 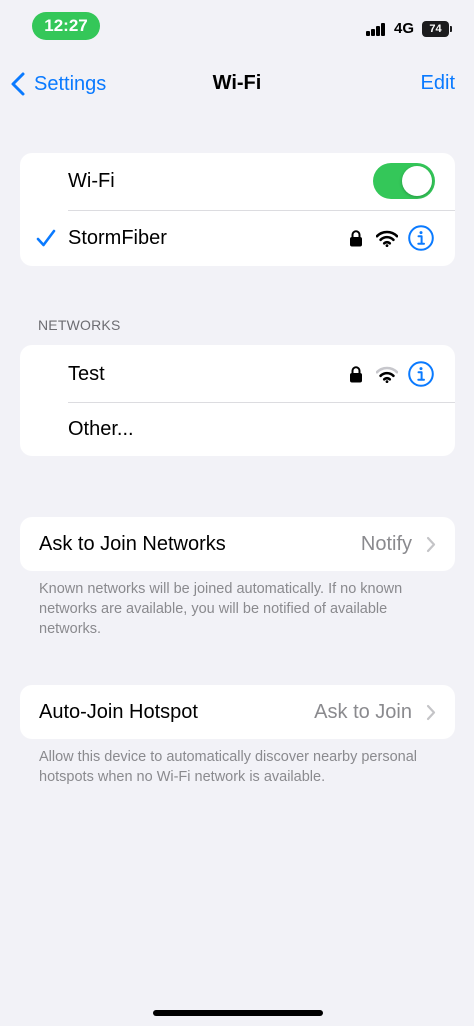 I want to click on connected-network-name: StormFiber, so click(x=117, y=238).